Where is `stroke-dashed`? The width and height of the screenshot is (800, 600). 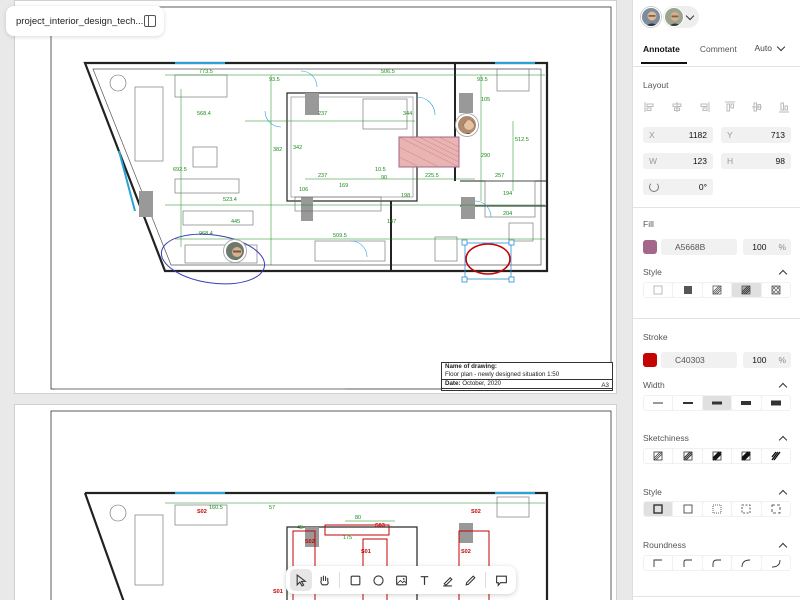 stroke-dashed is located at coordinates (746, 509).